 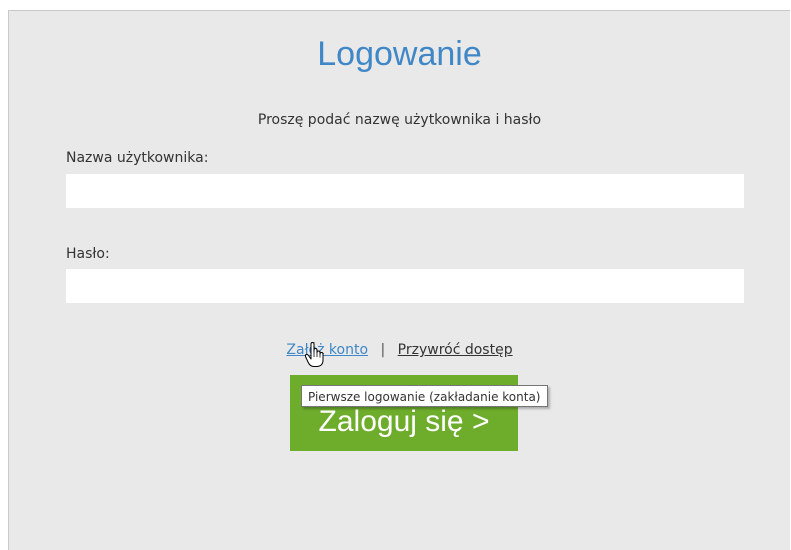 What do you see at coordinates (399, 54) in the screenshot?
I see `page-title: Logowanie` at bounding box center [399, 54].